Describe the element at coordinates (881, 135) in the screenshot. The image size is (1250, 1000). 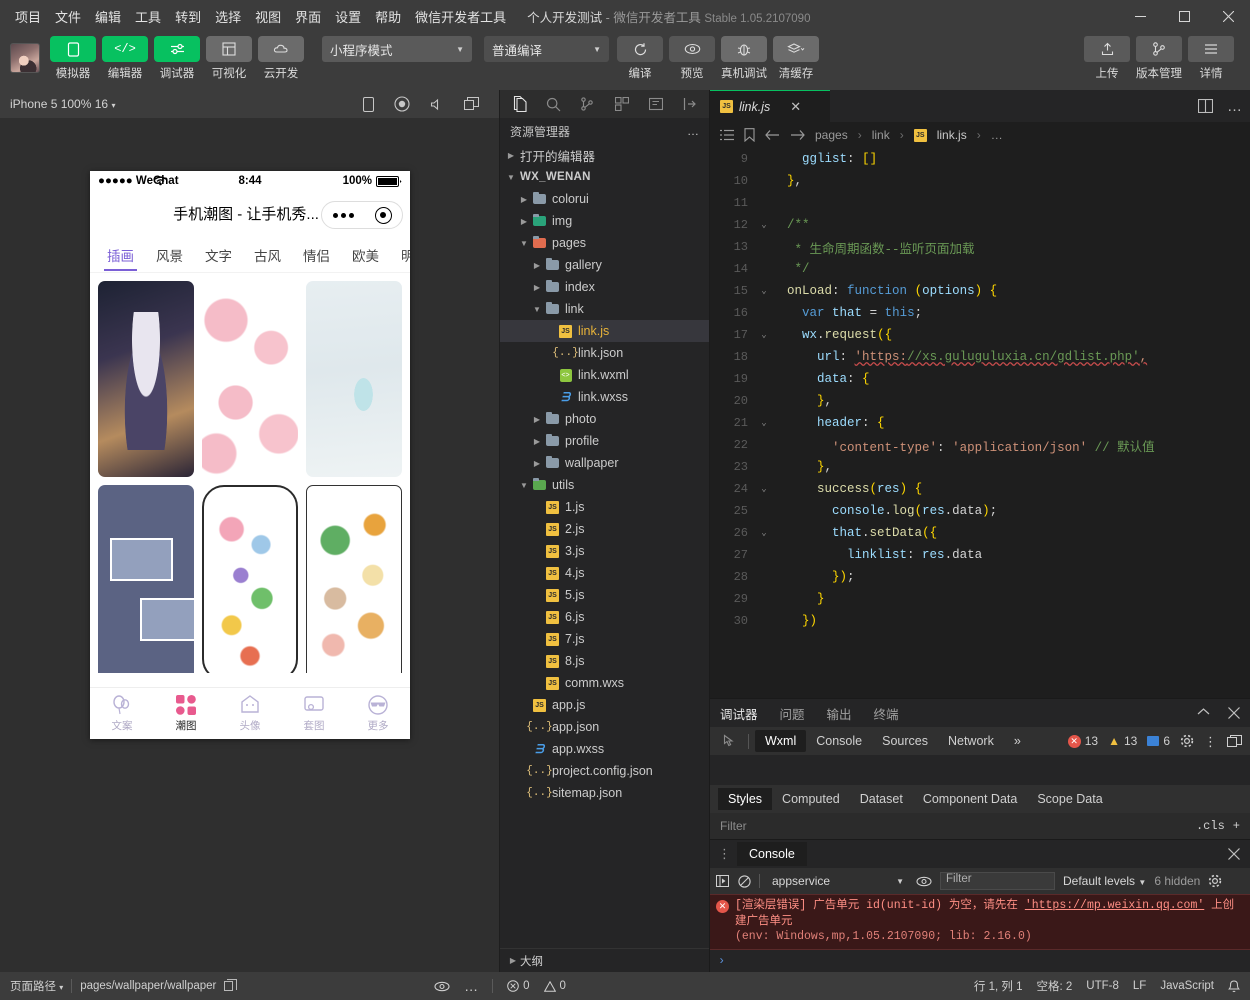
I see `breadcrumb-item-link: link` at that location.